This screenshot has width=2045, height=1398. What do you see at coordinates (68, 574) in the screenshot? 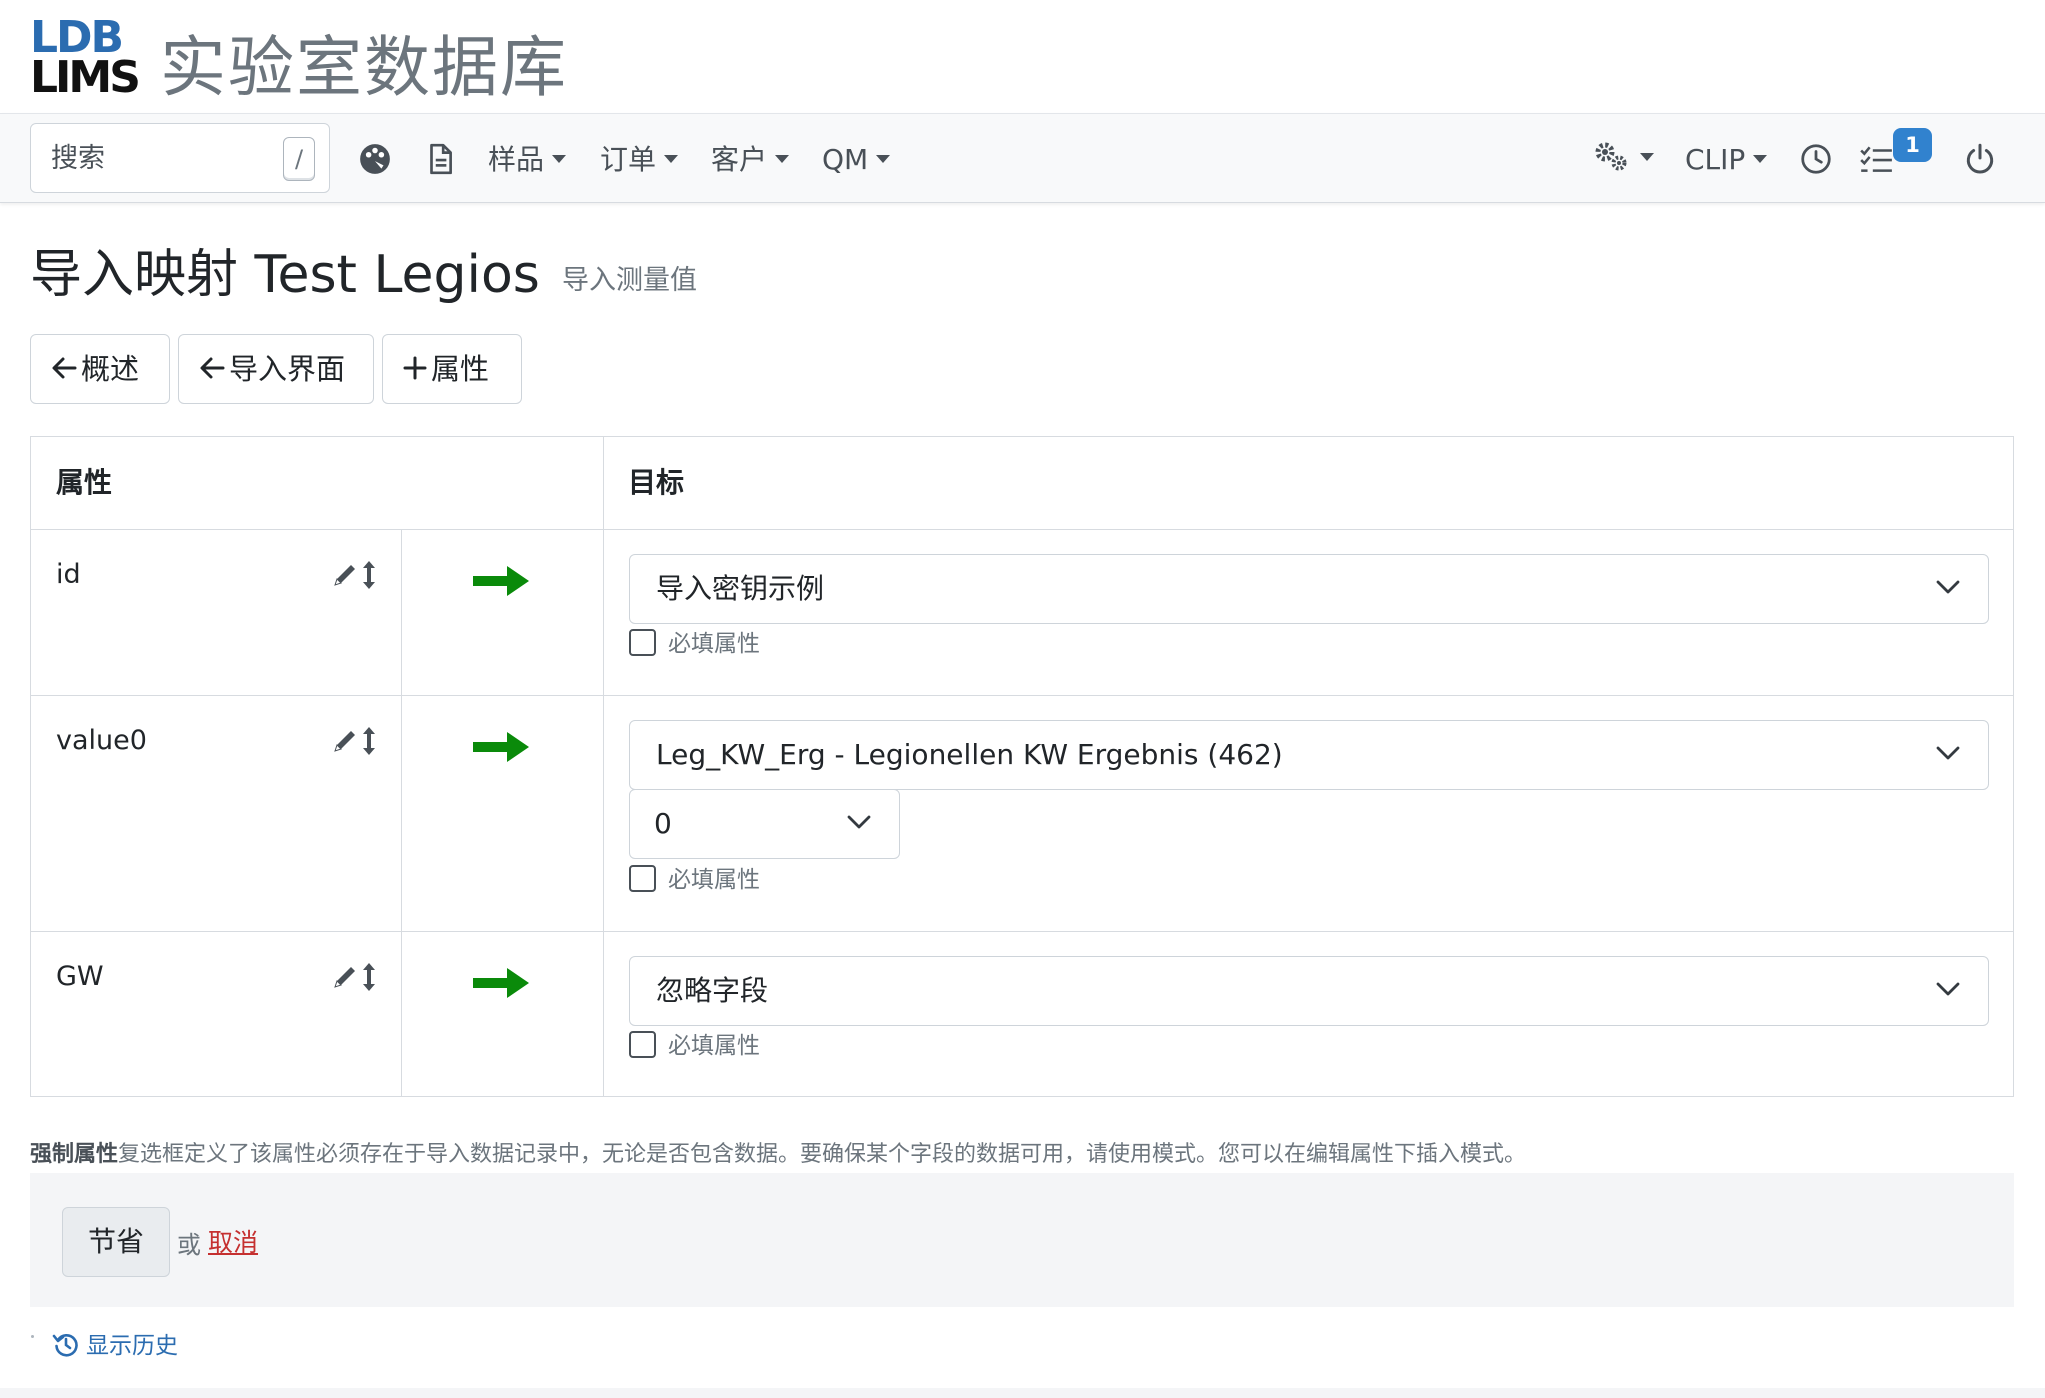
I see `property-name: id` at bounding box center [68, 574].